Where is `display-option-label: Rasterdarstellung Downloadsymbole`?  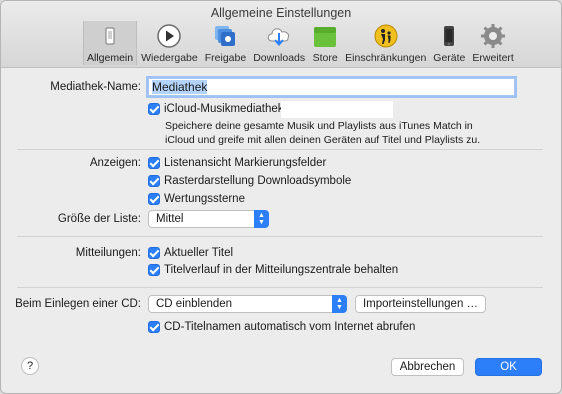
display-option-label: Rasterdarstellung Downloadsymbole is located at coordinates (258, 181).